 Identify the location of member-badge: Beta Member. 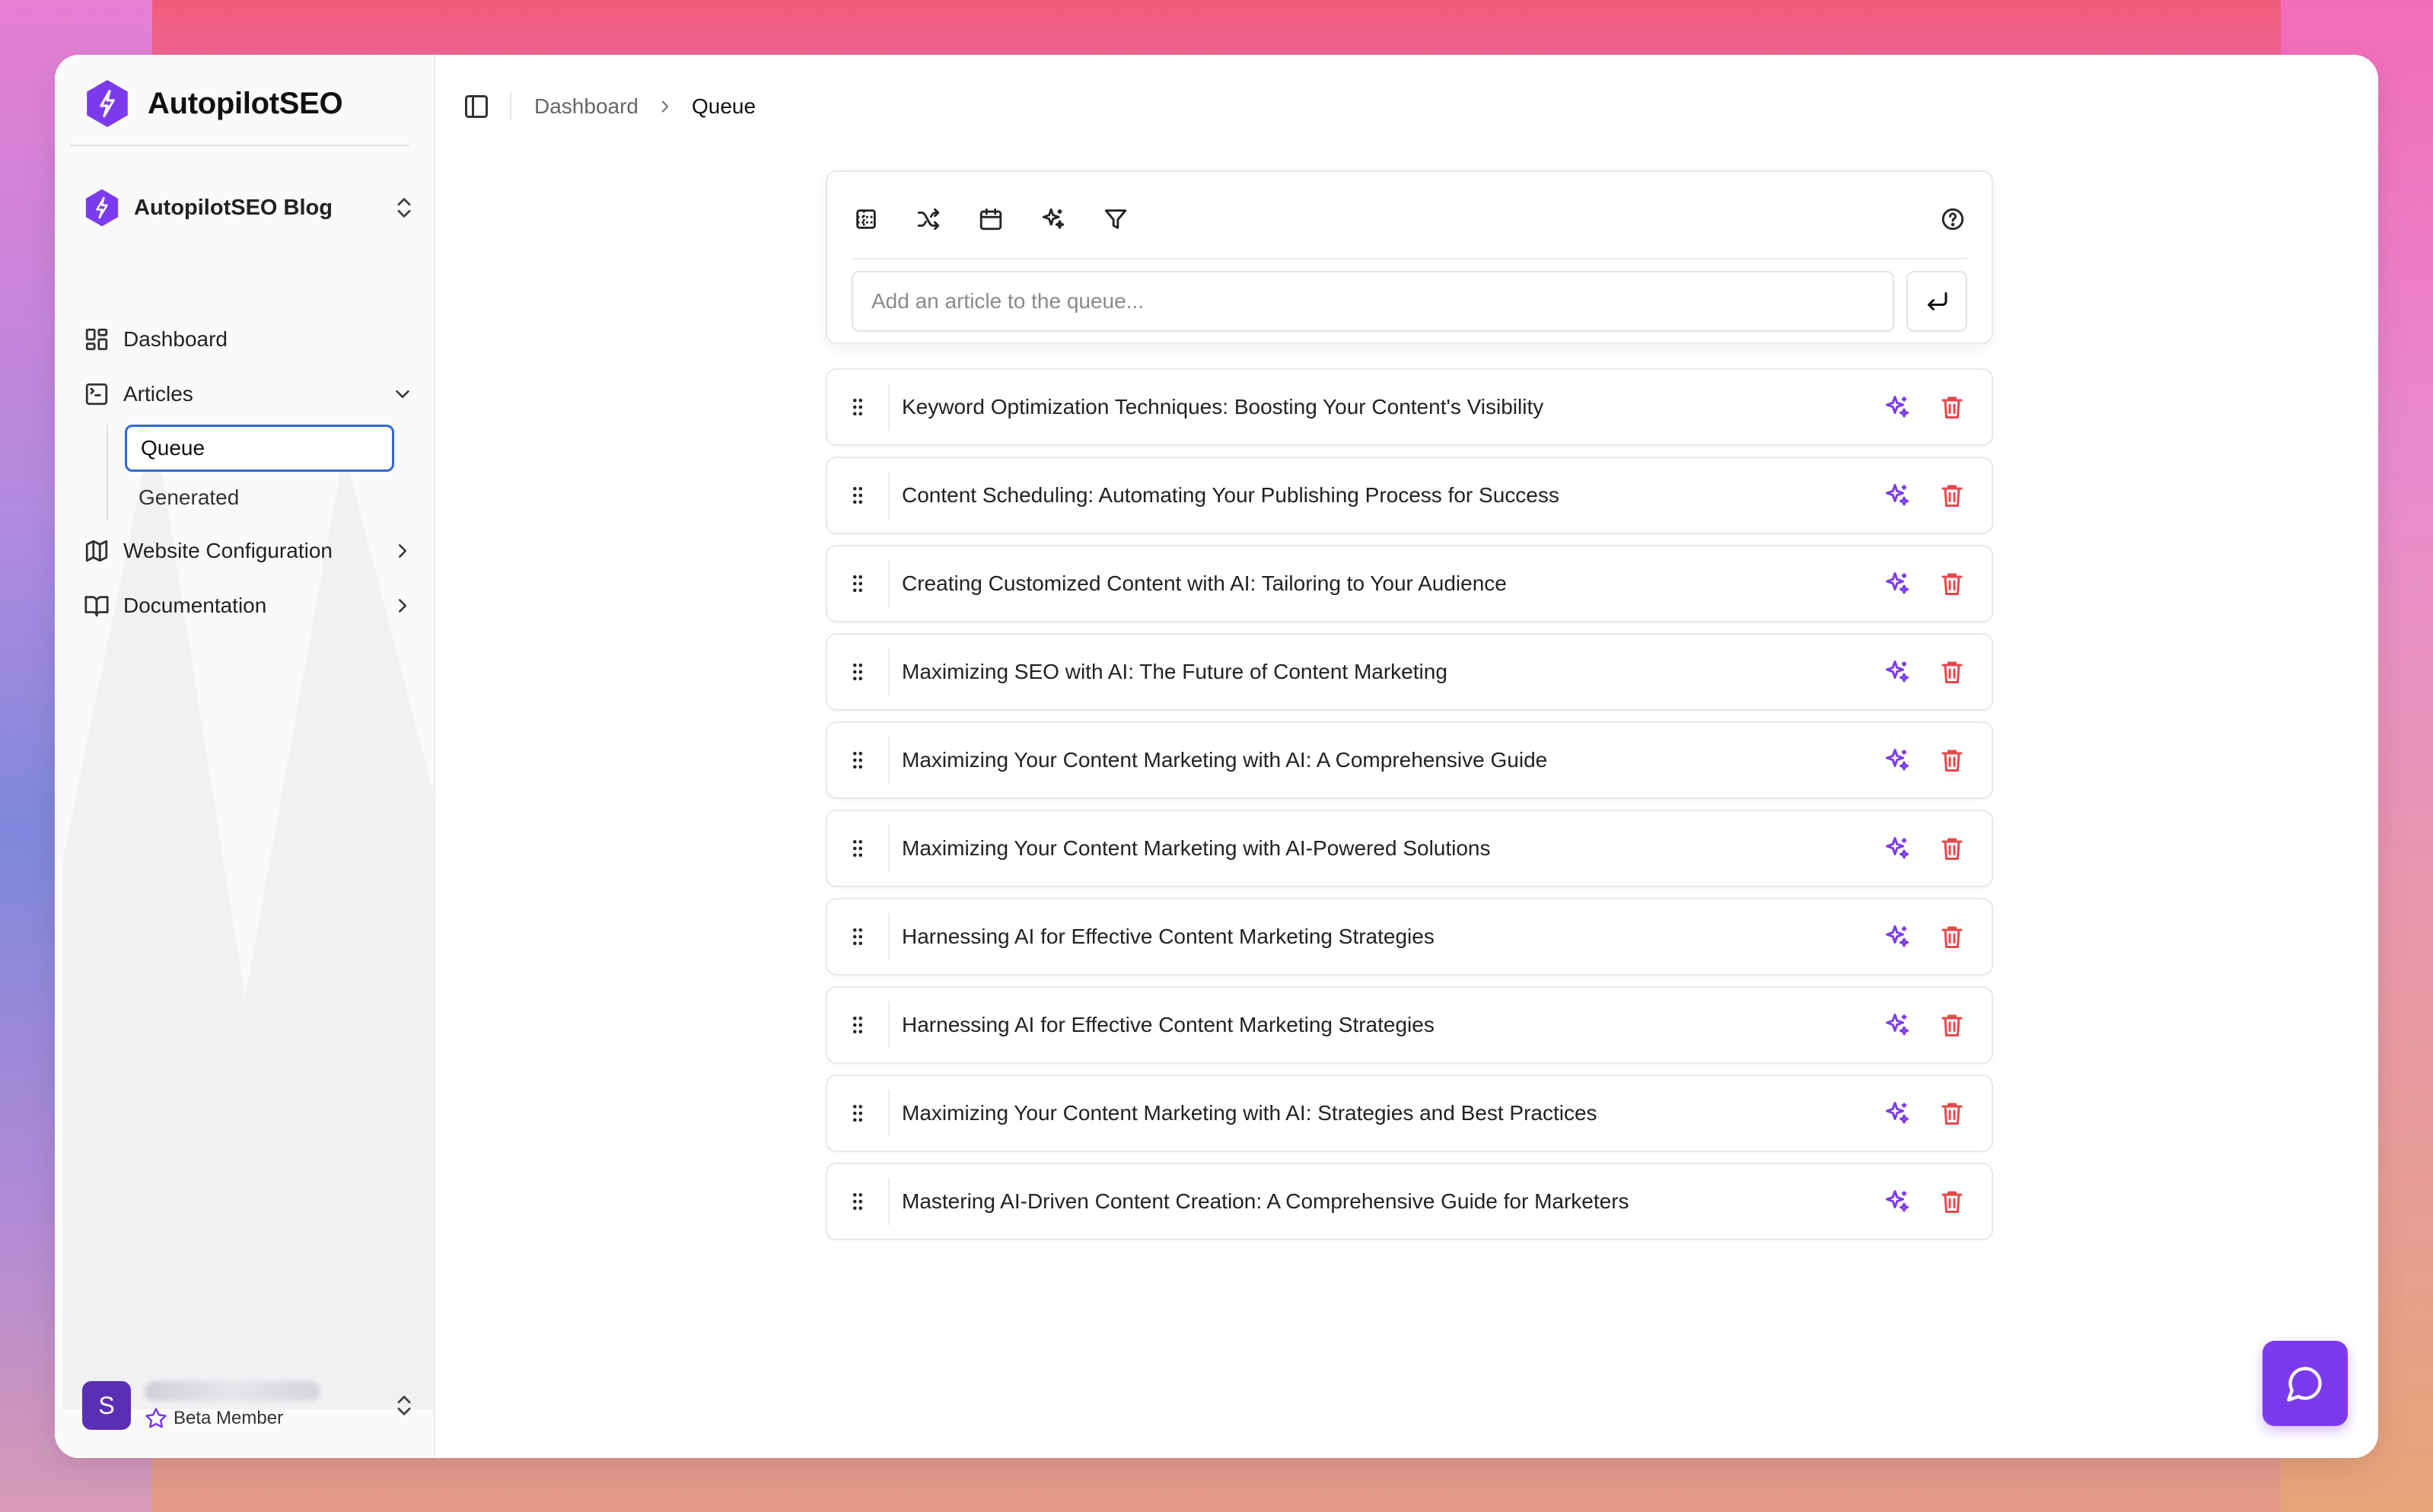
(261, 1418).